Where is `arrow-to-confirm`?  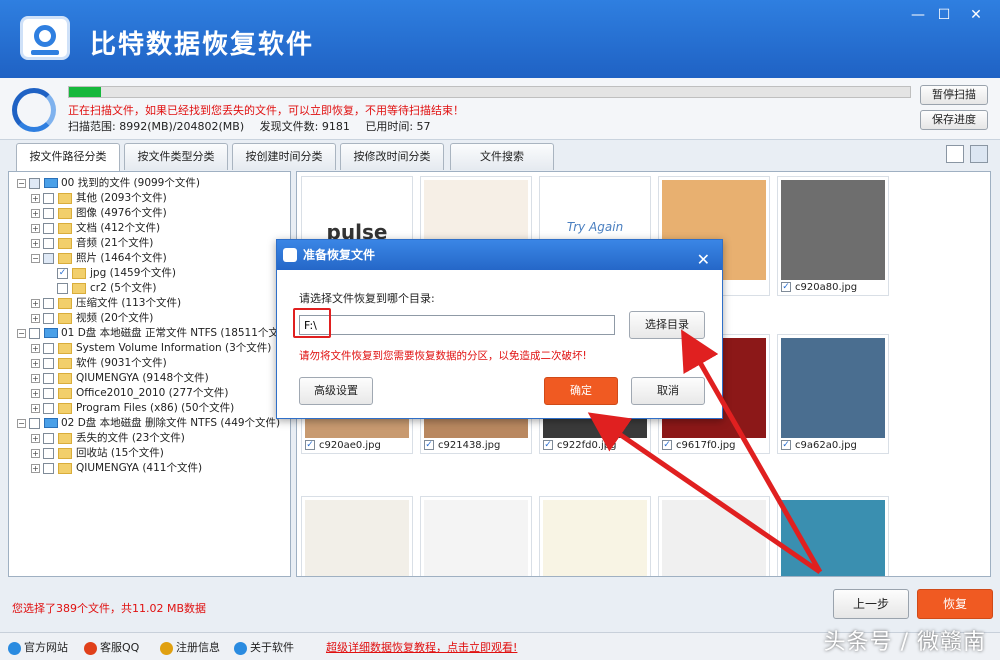 arrow-to-confirm is located at coordinates (704, 493).